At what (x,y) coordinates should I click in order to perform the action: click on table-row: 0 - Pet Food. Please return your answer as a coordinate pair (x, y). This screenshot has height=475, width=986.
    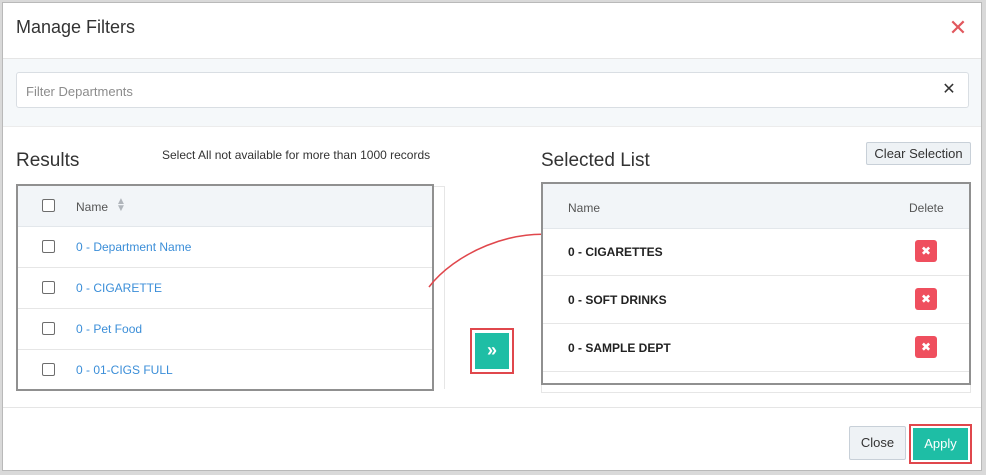
    Looking at the image, I should click on (225, 329).